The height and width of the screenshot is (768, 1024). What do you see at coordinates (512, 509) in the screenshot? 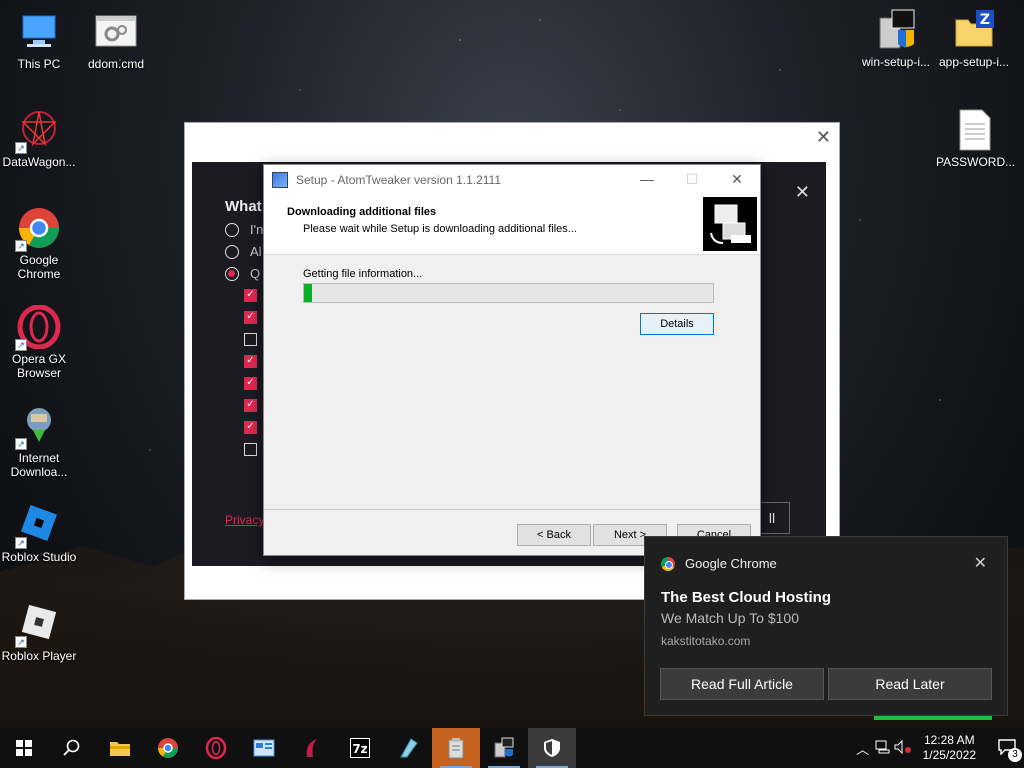
I see `footer-divider` at bounding box center [512, 509].